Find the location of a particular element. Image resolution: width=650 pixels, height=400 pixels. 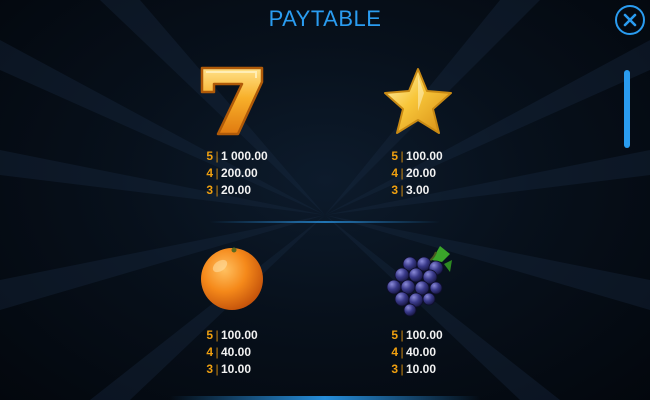

pay-row: 4 | 200.00 is located at coordinates (232, 173).